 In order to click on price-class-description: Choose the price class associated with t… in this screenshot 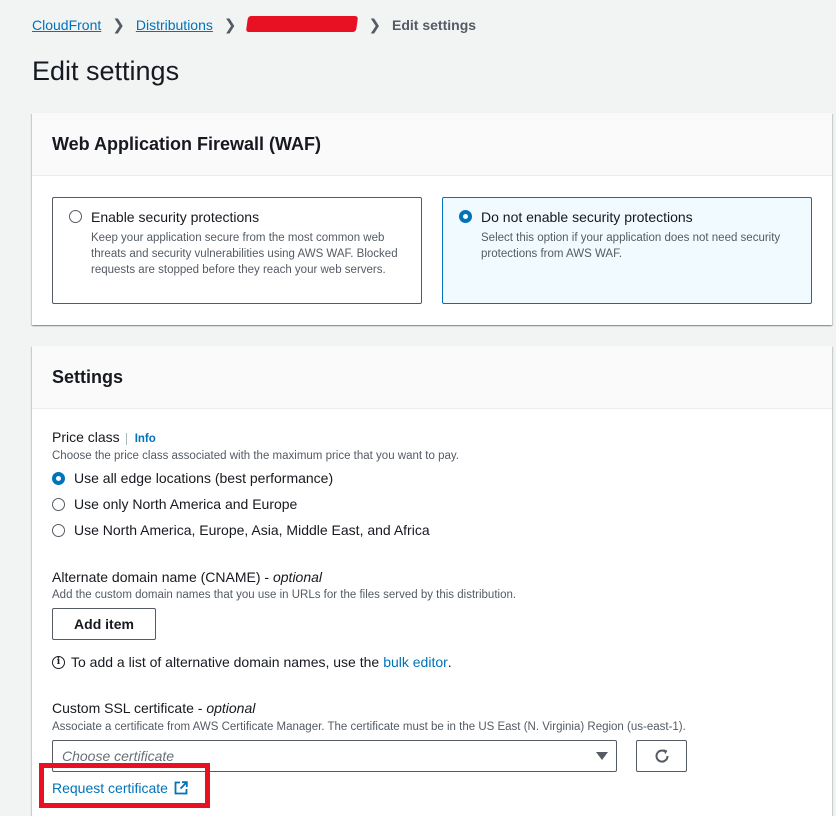, I will do `click(255, 456)`.